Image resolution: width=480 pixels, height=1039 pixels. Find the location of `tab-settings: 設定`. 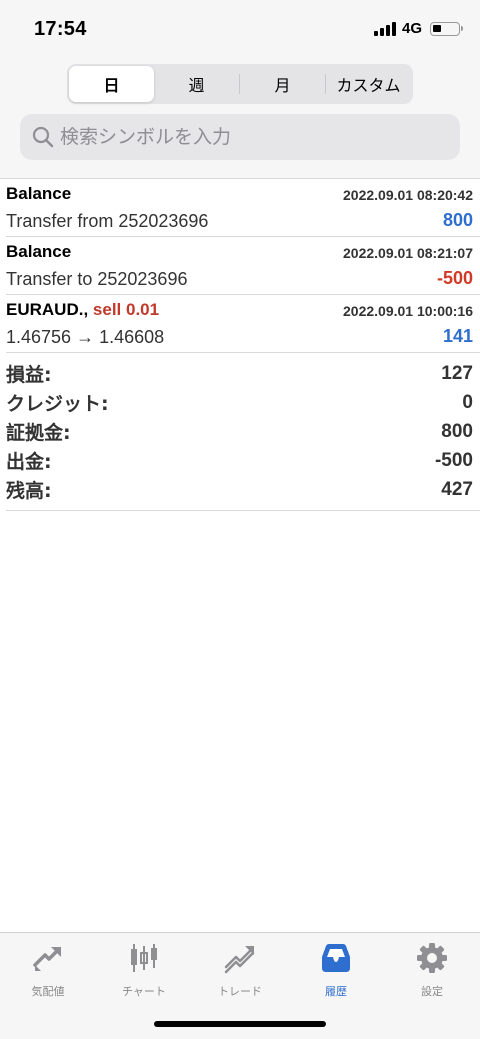

tab-settings: 設定 is located at coordinates (432, 968).